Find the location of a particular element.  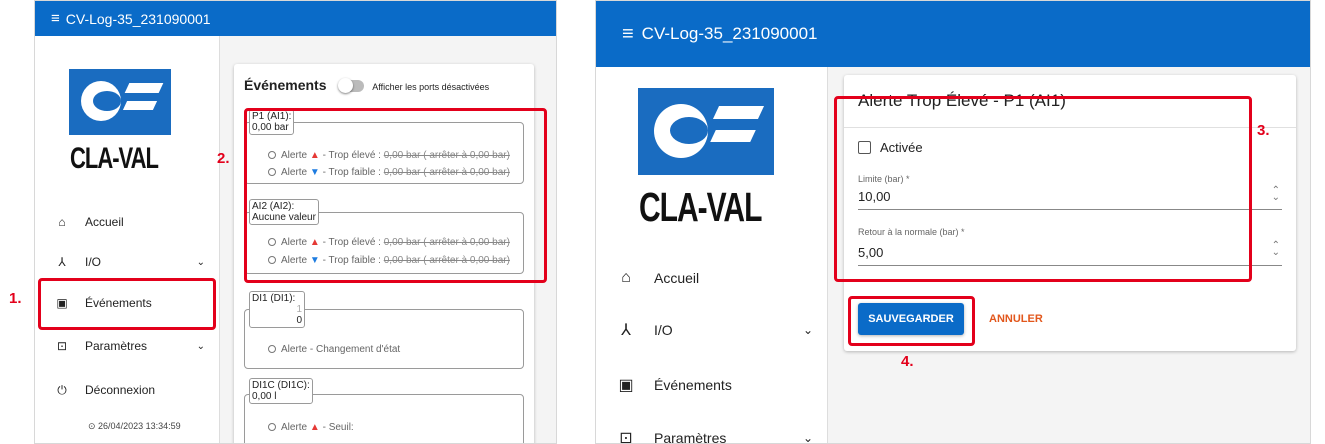

enabled-checkbox-row: Activée is located at coordinates (890, 147).